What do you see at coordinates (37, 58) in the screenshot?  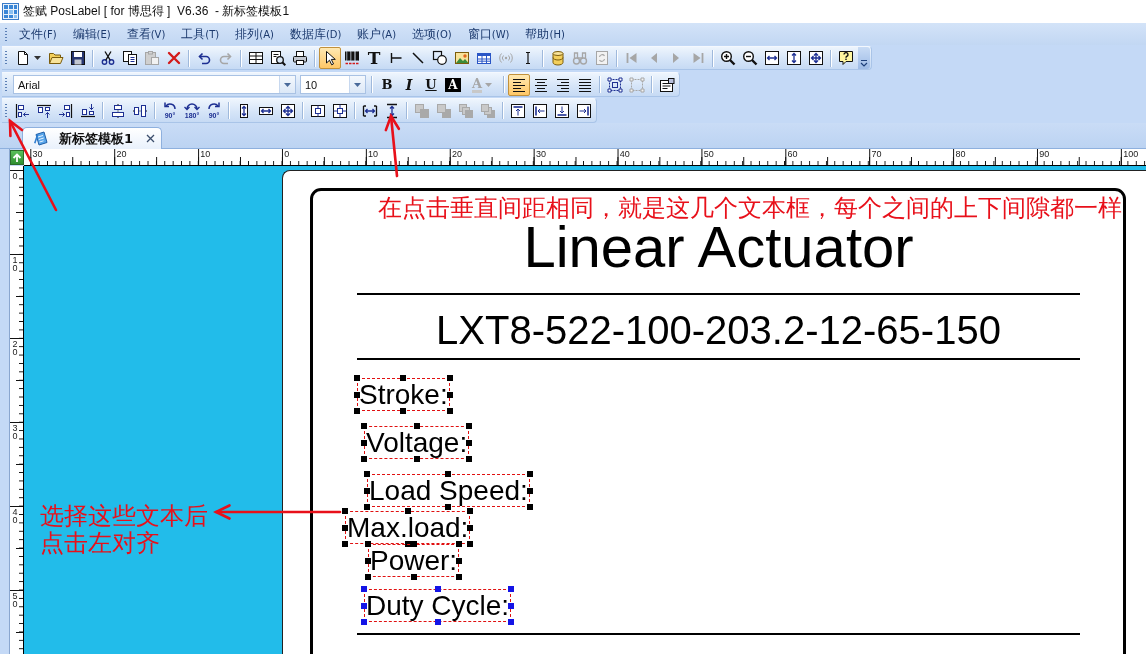 I see `caret-icon` at bounding box center [37, 58].